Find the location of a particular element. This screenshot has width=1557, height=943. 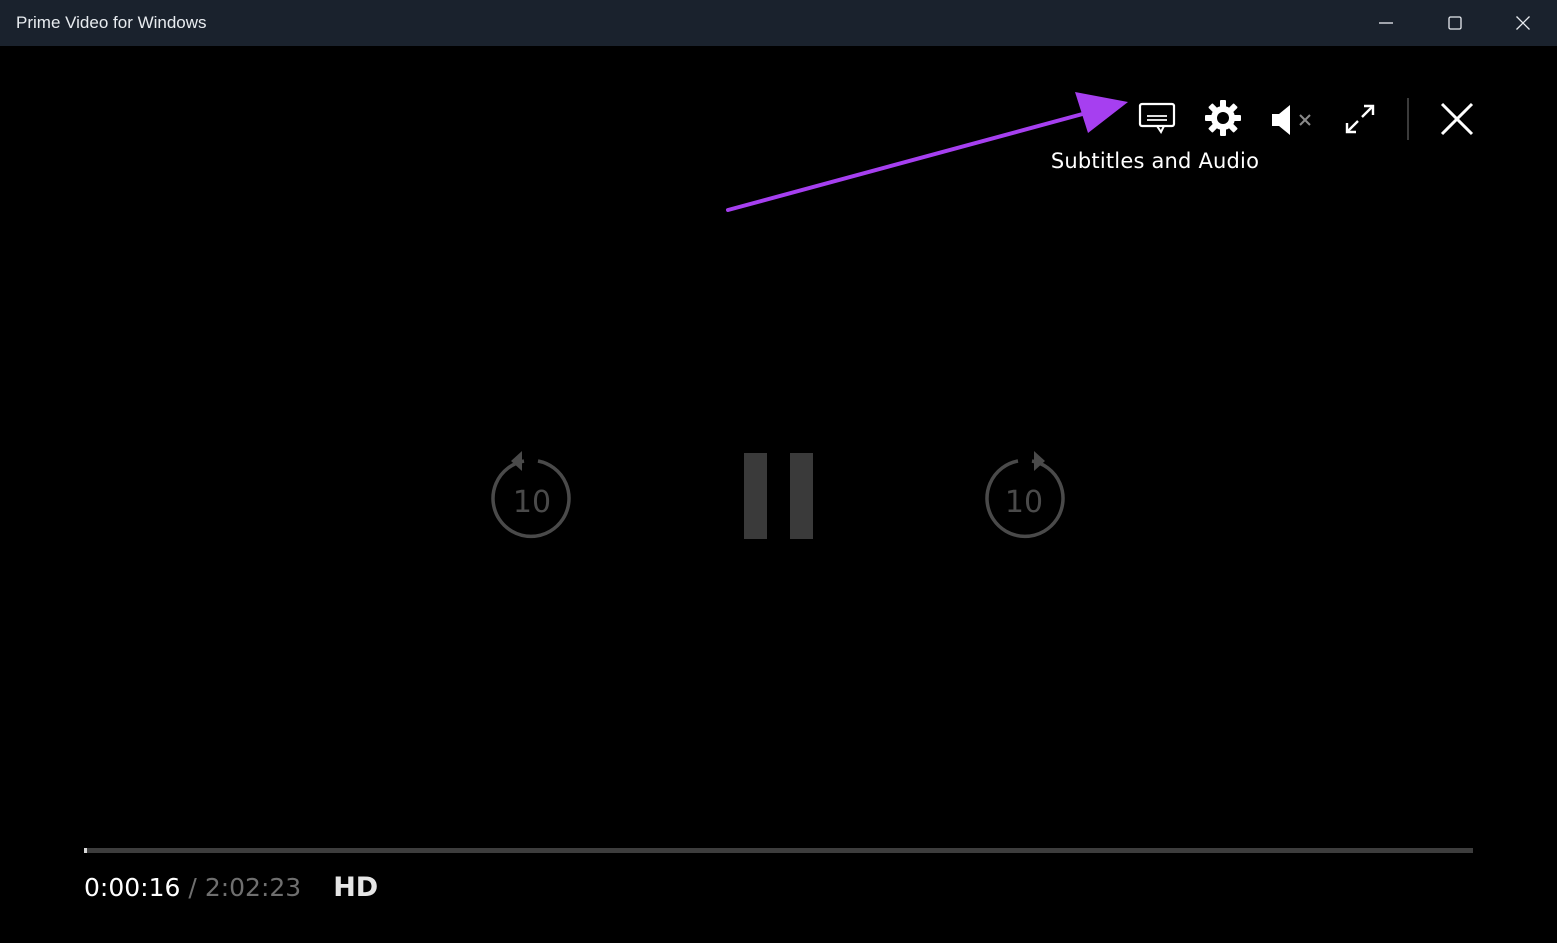

forward-label: 10 is located at coordinates (1024, 502).